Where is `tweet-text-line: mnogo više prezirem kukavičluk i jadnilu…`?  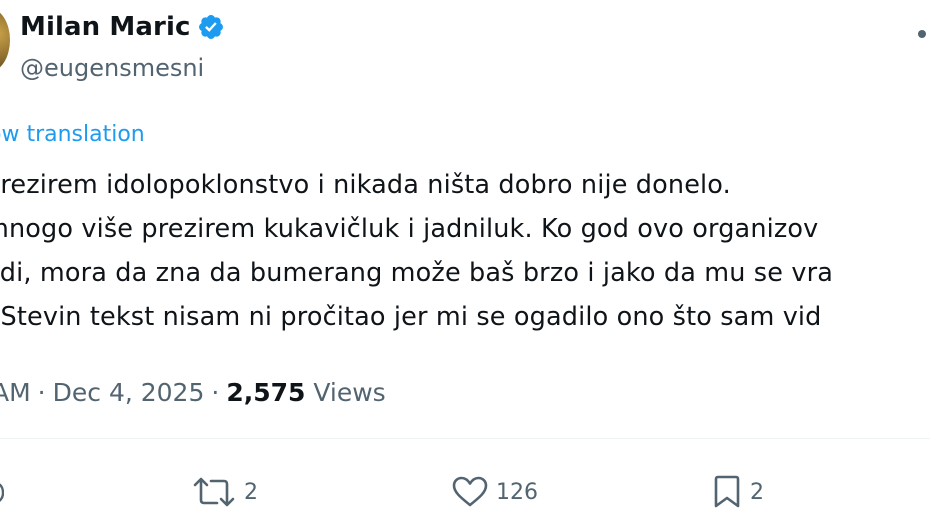
tweet-text-line: mnogo više prezirem kukavičluk i jadnilu… is located at coordinates (409, 229).